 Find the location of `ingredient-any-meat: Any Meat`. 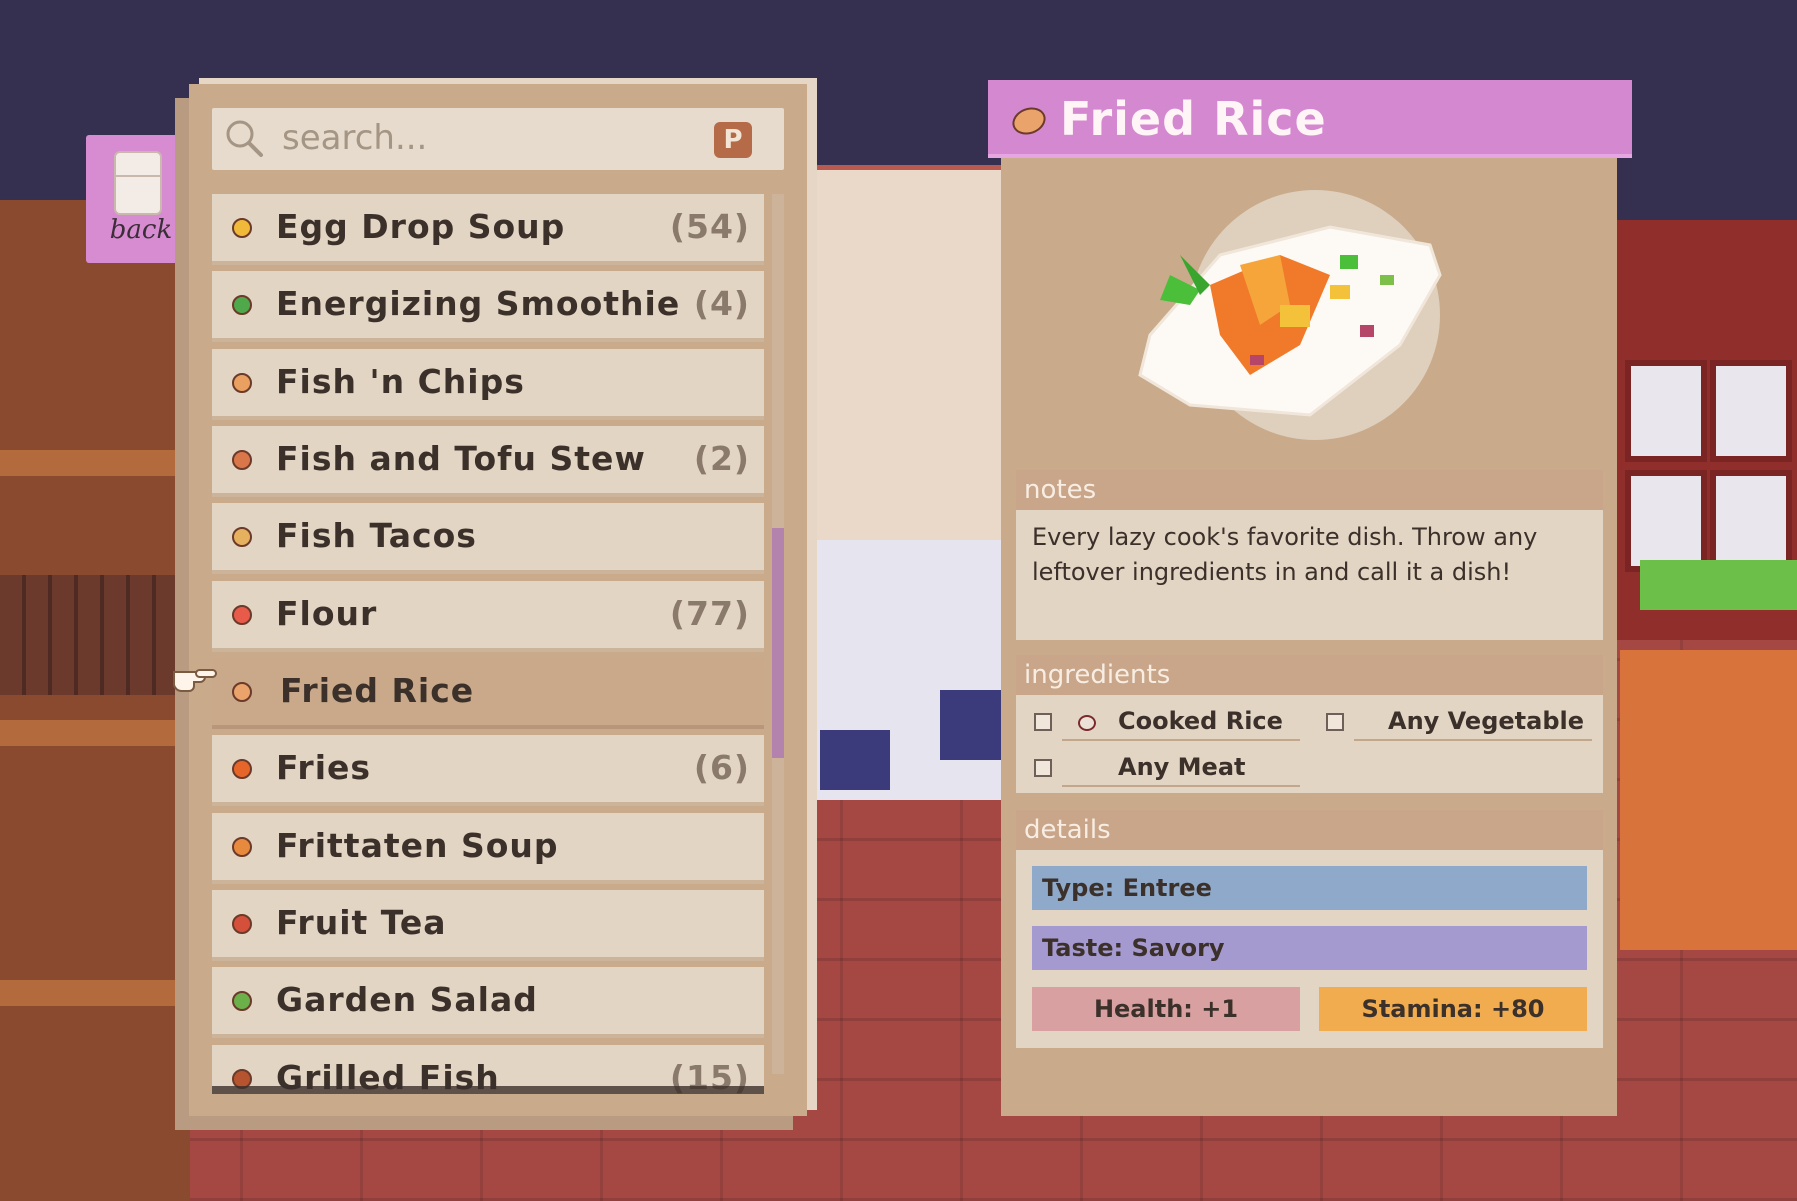

ingredient-any-meat: Any Meat is located at coordinates (1169, 767).